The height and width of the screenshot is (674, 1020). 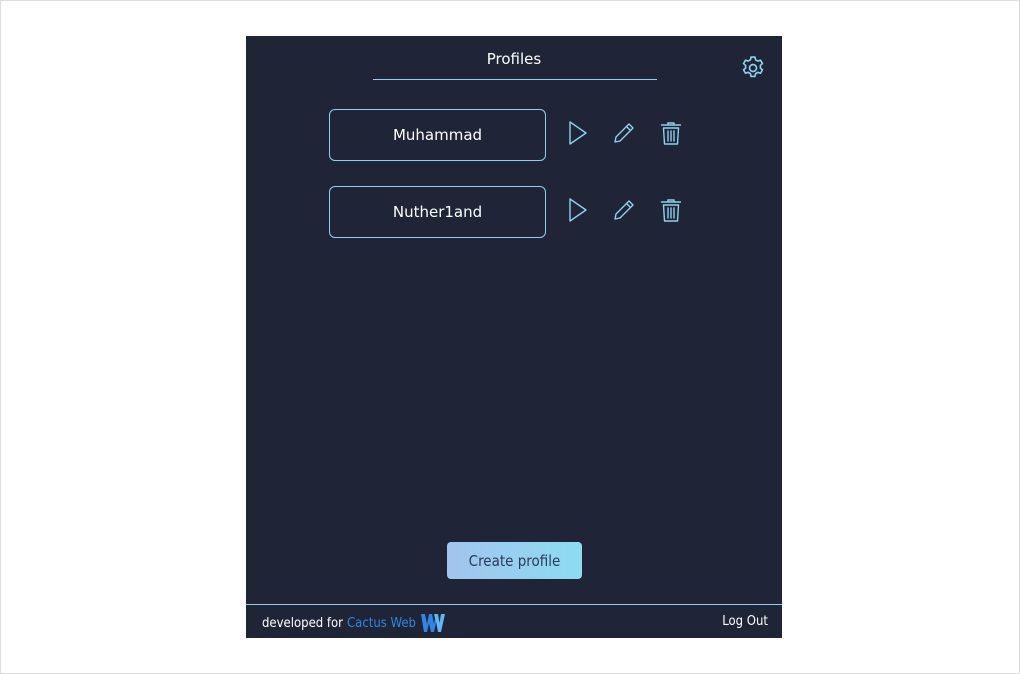 I want to click on create-profile-button: Create profile, so click(x=514, y=560).